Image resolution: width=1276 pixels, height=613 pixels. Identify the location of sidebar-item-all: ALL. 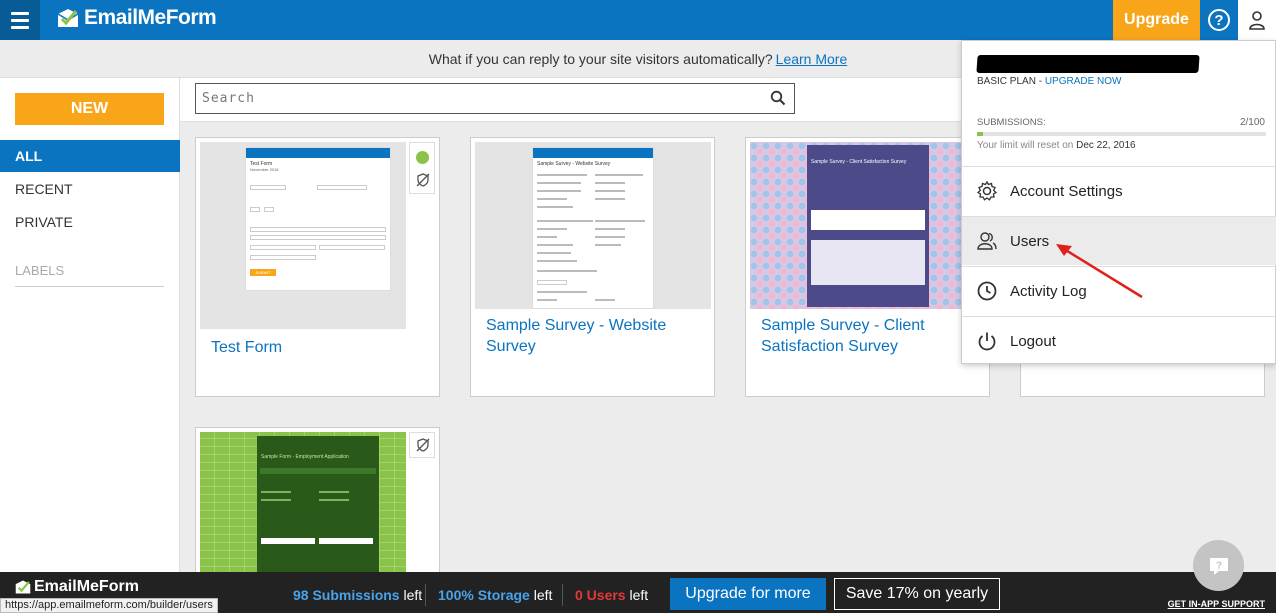
(90, 156).